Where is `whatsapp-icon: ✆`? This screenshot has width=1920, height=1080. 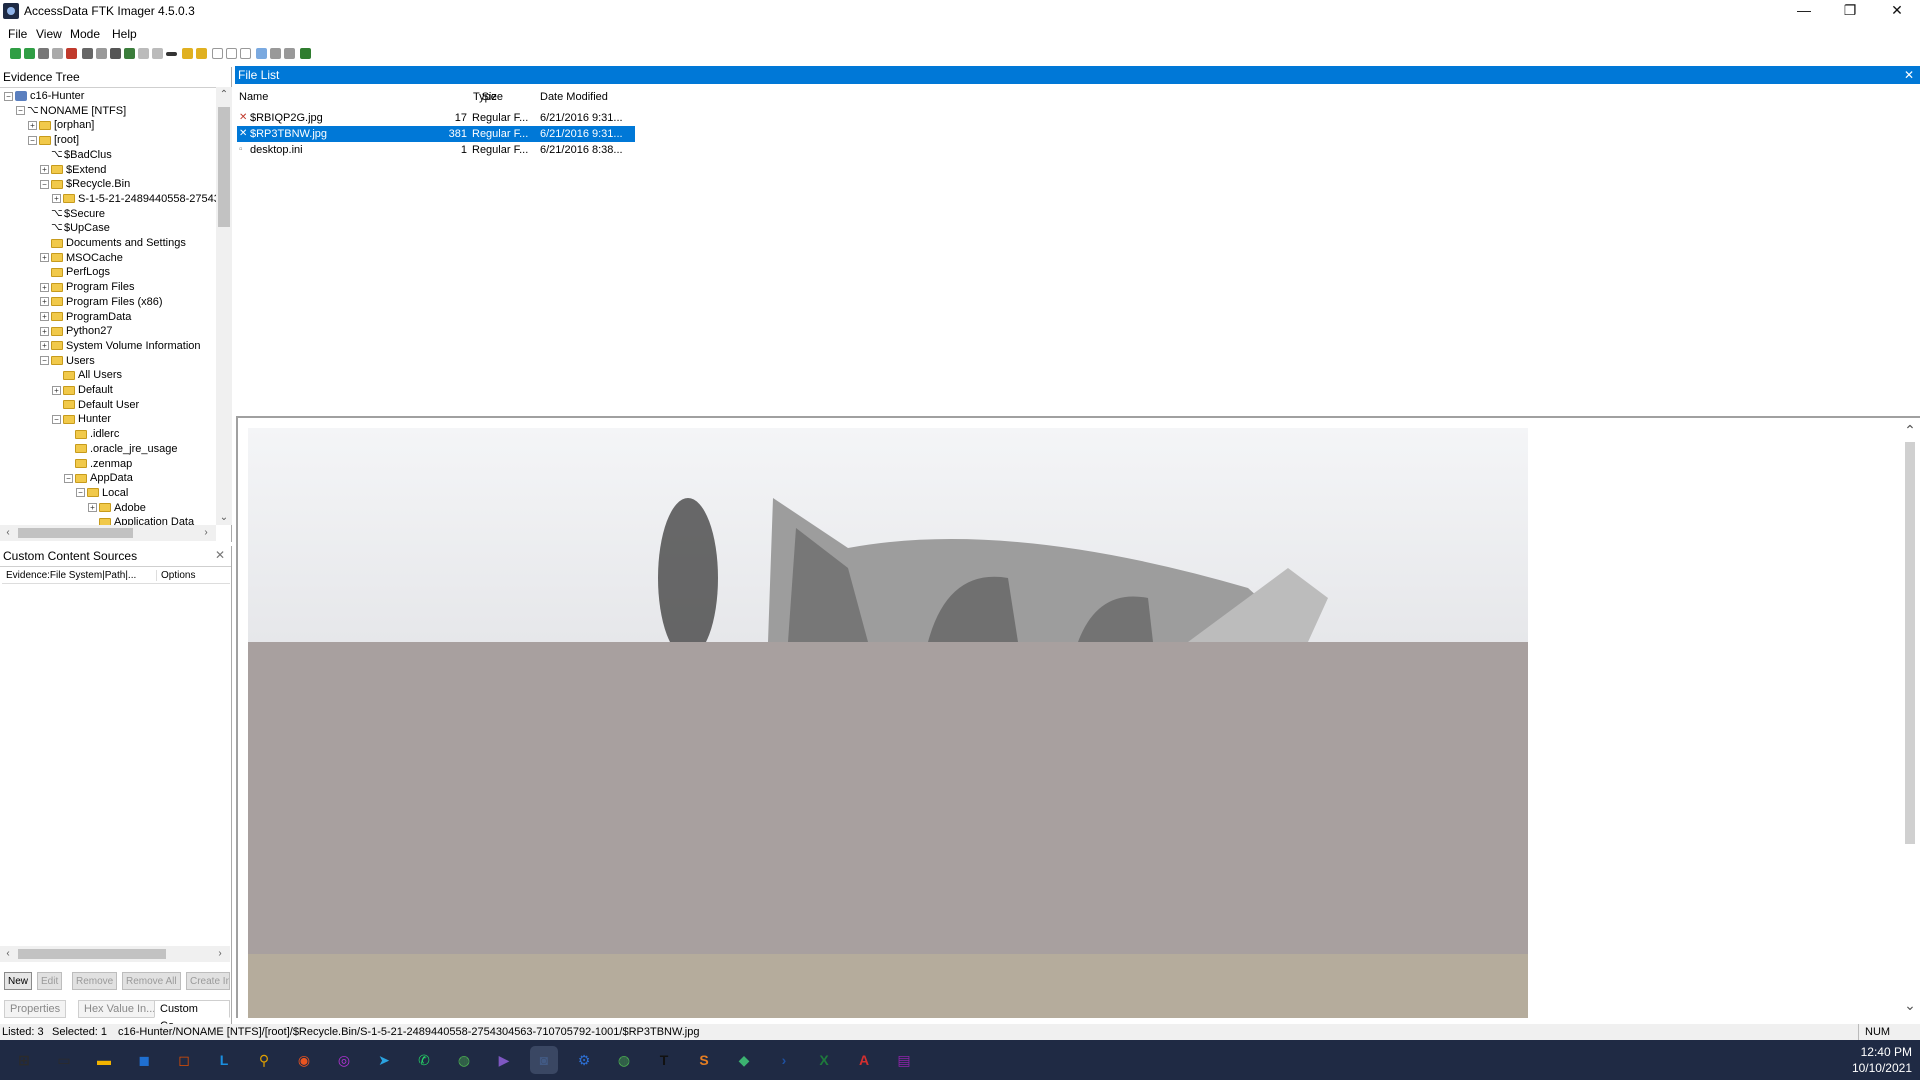
whatsapp-icon: ✆ is located at coordinates (424, 1060).